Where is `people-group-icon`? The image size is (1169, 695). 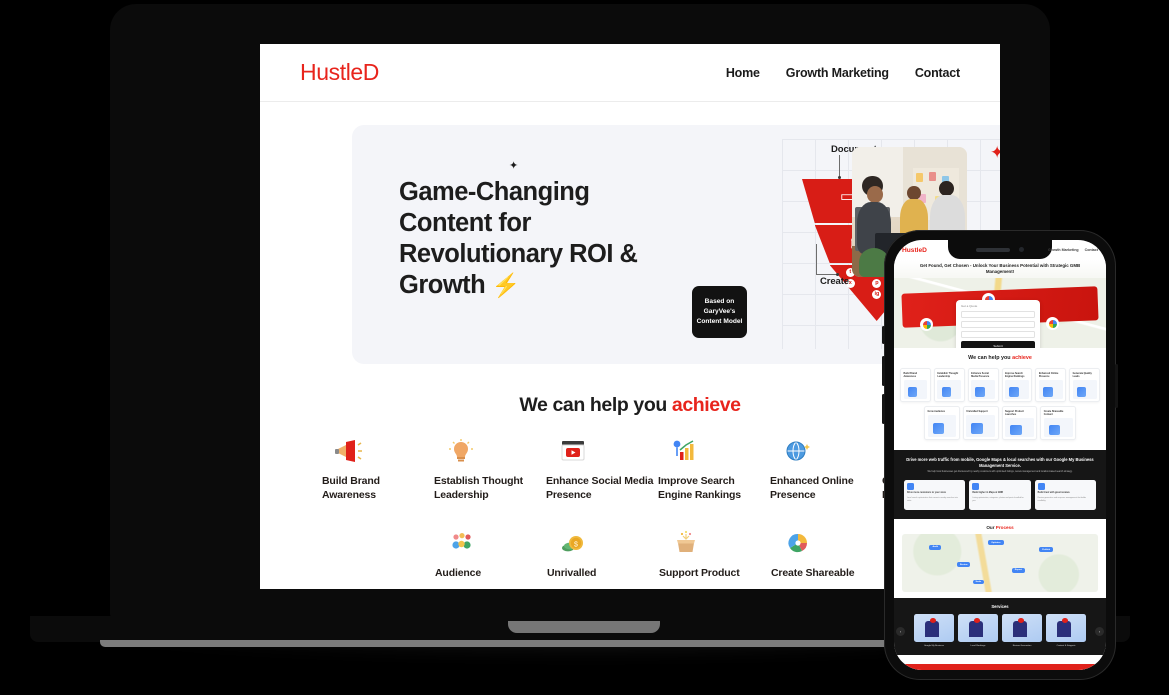 people-group-icon is located at coordinates (462, 543).